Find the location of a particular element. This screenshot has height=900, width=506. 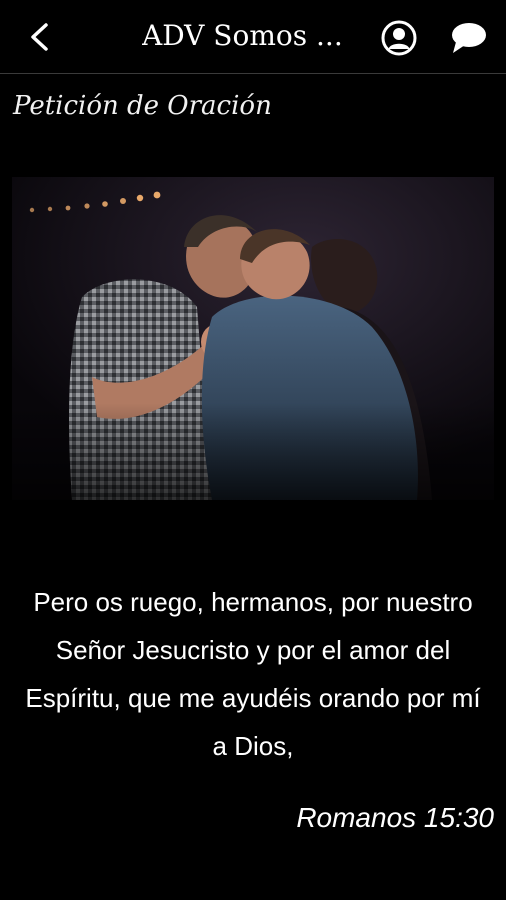

page-title: Petición de Oración is located at coordinates (142, 106).